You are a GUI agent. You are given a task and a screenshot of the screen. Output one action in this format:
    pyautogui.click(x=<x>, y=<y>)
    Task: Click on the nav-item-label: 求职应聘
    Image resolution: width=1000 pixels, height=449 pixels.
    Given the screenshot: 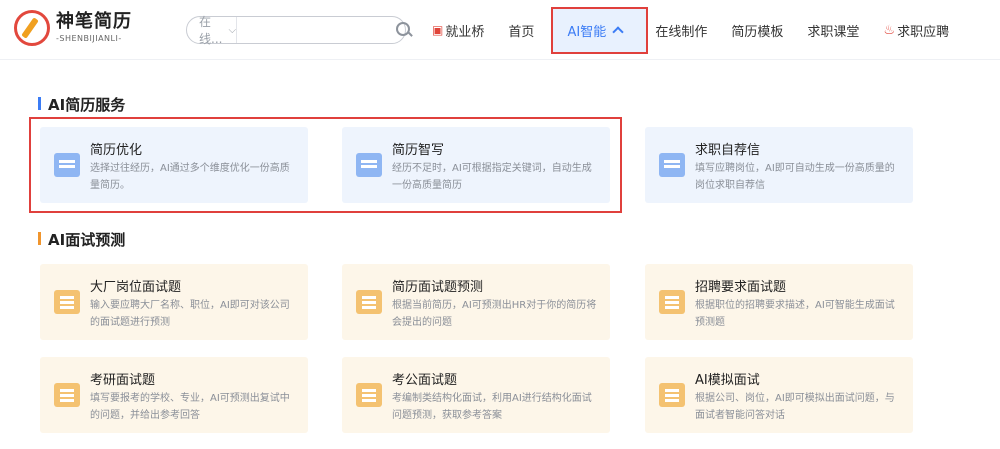 What is the action you would take?
    pyautogui.click(x=923, y=32)
    